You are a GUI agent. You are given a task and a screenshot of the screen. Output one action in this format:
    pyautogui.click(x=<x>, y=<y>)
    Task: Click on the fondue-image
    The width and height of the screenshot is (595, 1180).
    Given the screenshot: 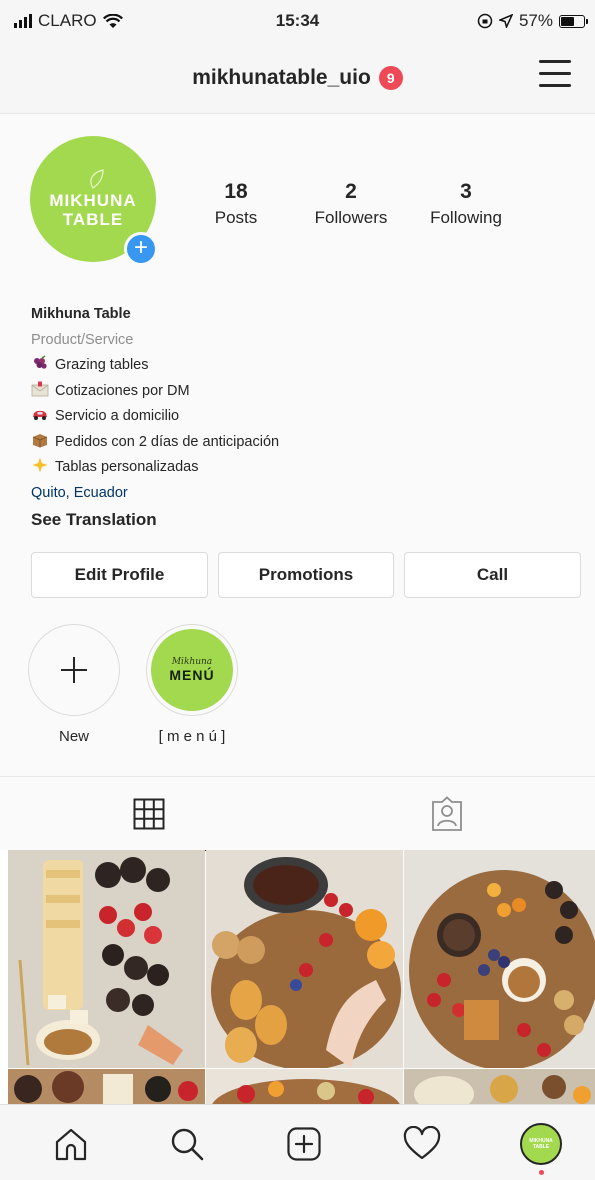 What is the action you would take?
    pyautogui.click(x=304, y=959)
    